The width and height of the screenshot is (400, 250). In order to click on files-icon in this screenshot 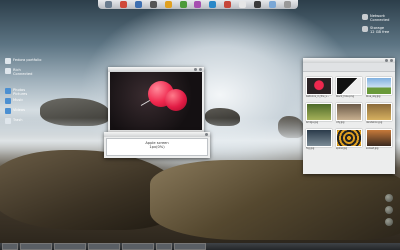, I will do `click(108, 4)`.